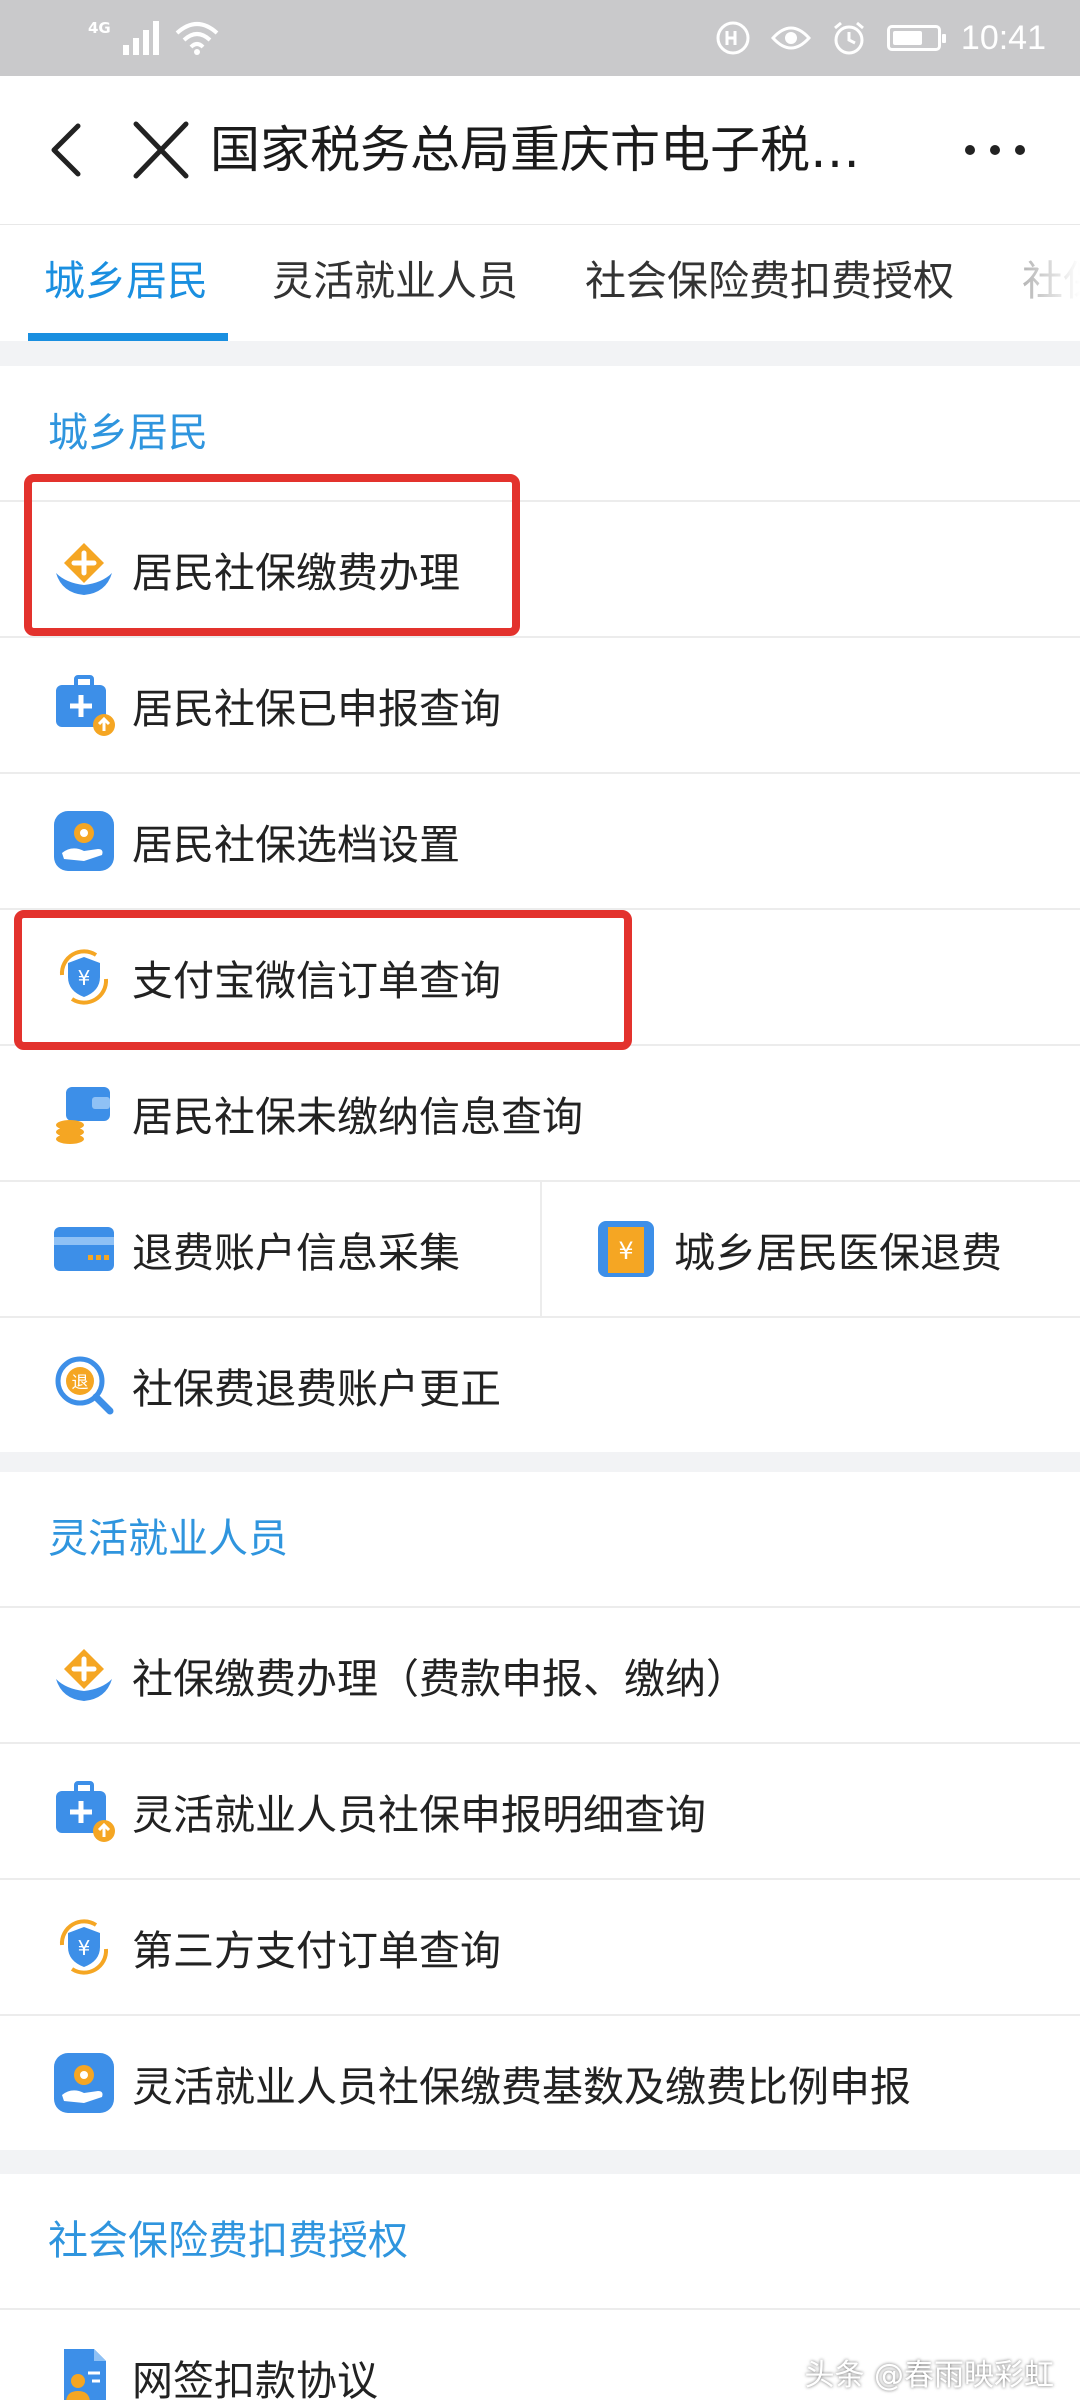 Image resolution: width=1080 pixels, height=2400 pixels. What do you see at coordinates (540, 706) in the screenshot?
I see `service-declared-query: 居民社保已申报查询` at bounding box center [540, 706].